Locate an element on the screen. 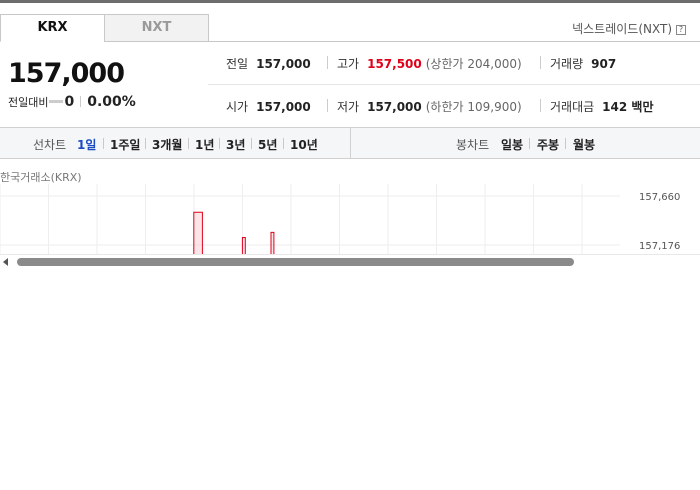 The height and width of the screenshot is (490, 700). stat-high: 고가 157,500 (상한가 204,000) is located at coordinates (424, 63).